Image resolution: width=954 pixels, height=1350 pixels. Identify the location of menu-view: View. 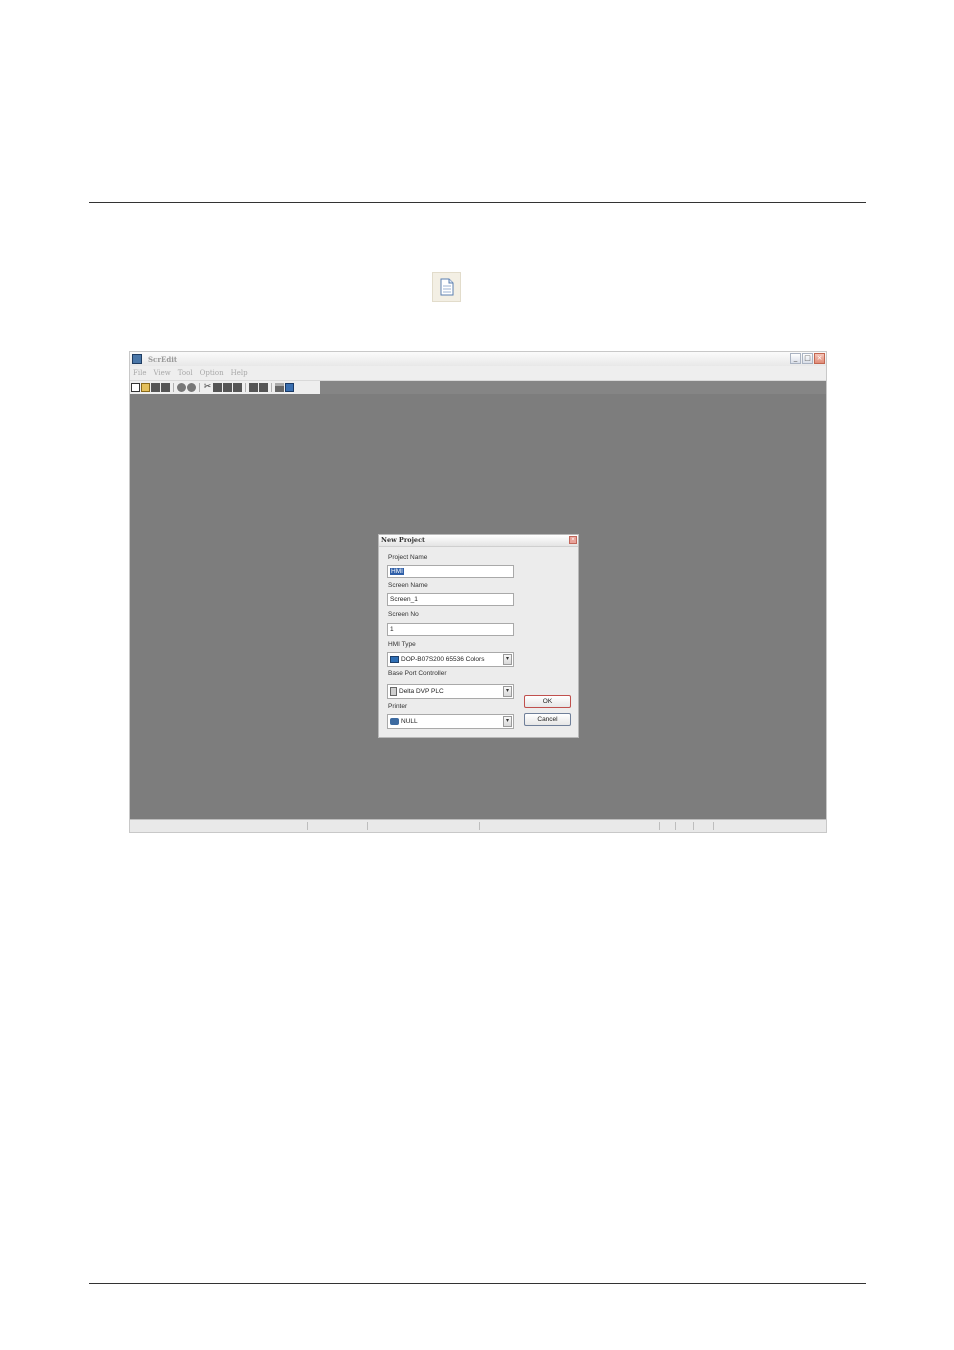
(161, 373).